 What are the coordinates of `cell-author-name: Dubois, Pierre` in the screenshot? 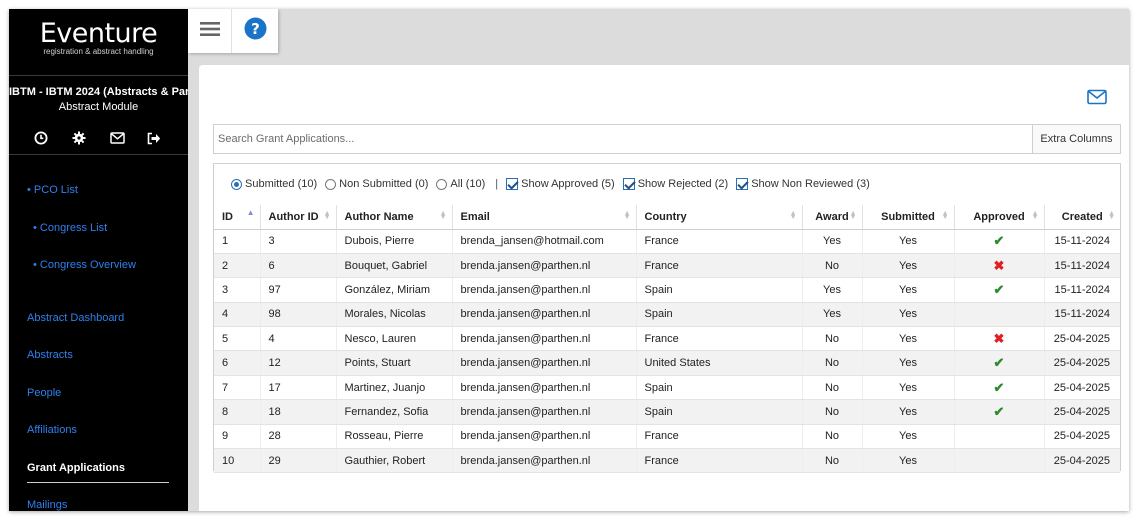 It's located at (394, 241).